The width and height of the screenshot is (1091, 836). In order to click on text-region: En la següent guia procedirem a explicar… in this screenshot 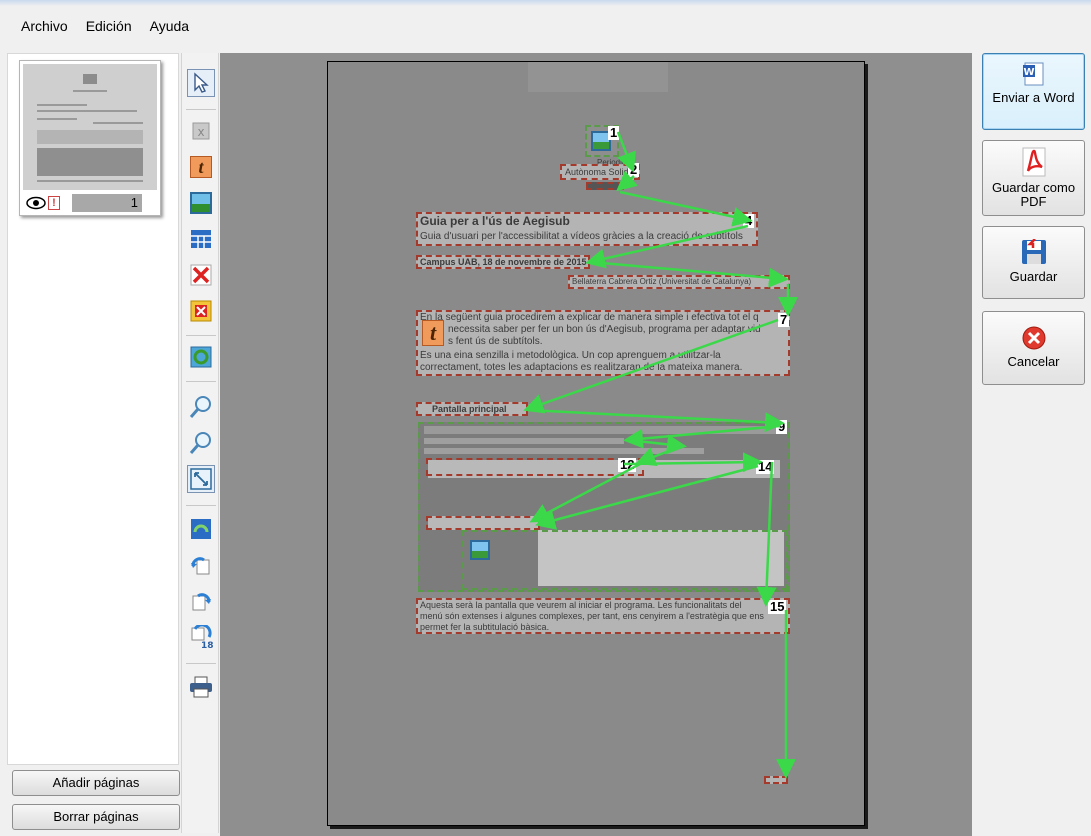, I will do `click(603, 343)`.